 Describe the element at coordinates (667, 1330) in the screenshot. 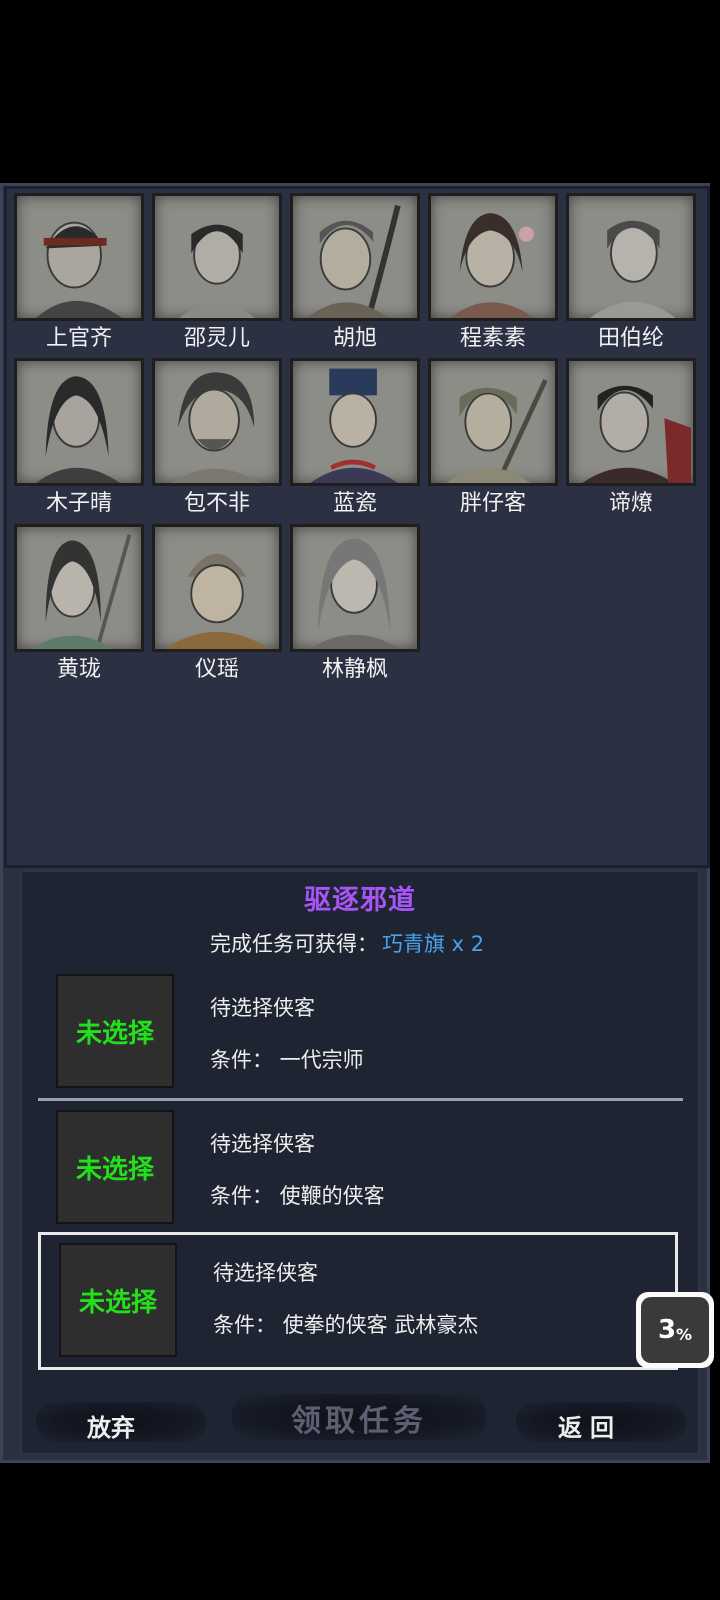

I see `badge-value: 3` at that location.